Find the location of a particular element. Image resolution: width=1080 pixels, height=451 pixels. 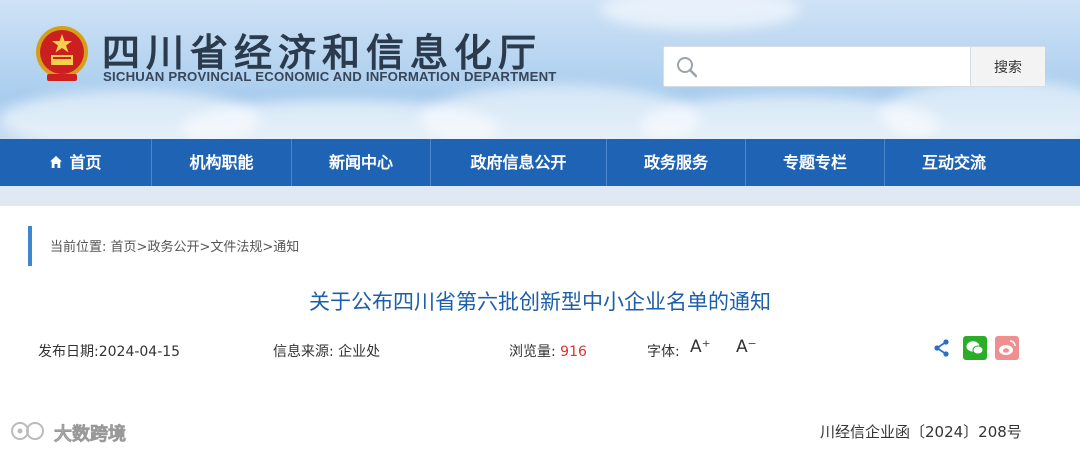

search-button: 搜索 is located at coordinates (1007, 66).